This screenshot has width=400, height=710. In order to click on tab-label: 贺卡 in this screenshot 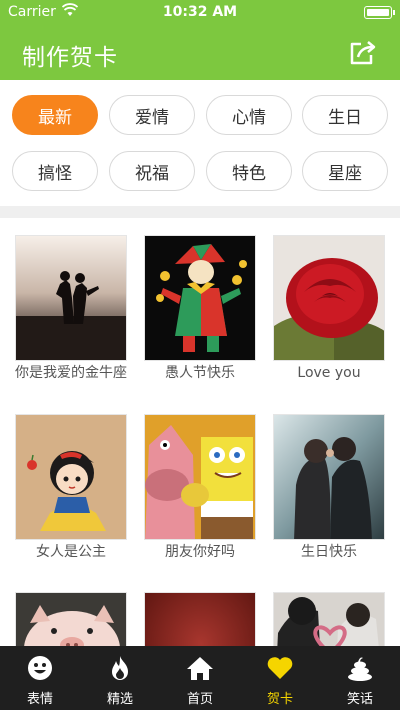, I will do `click(279, 699)`.